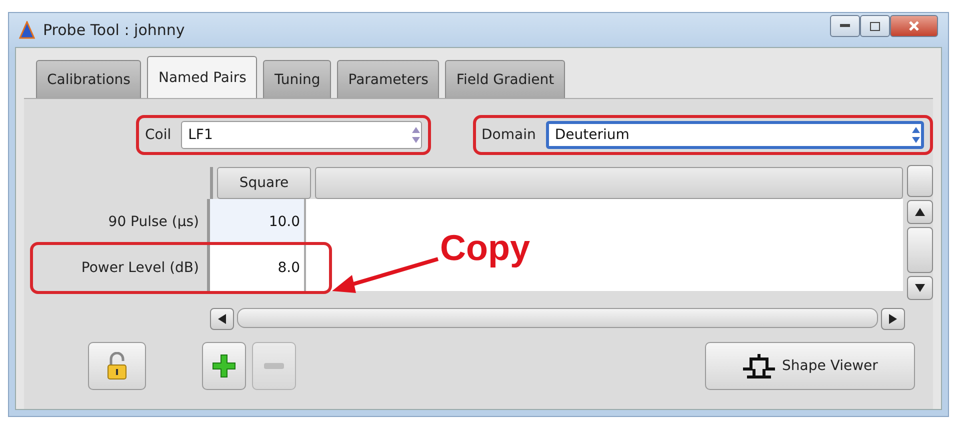  I want to click on window-title: Probe Tool : johnny, so click(114, 30).